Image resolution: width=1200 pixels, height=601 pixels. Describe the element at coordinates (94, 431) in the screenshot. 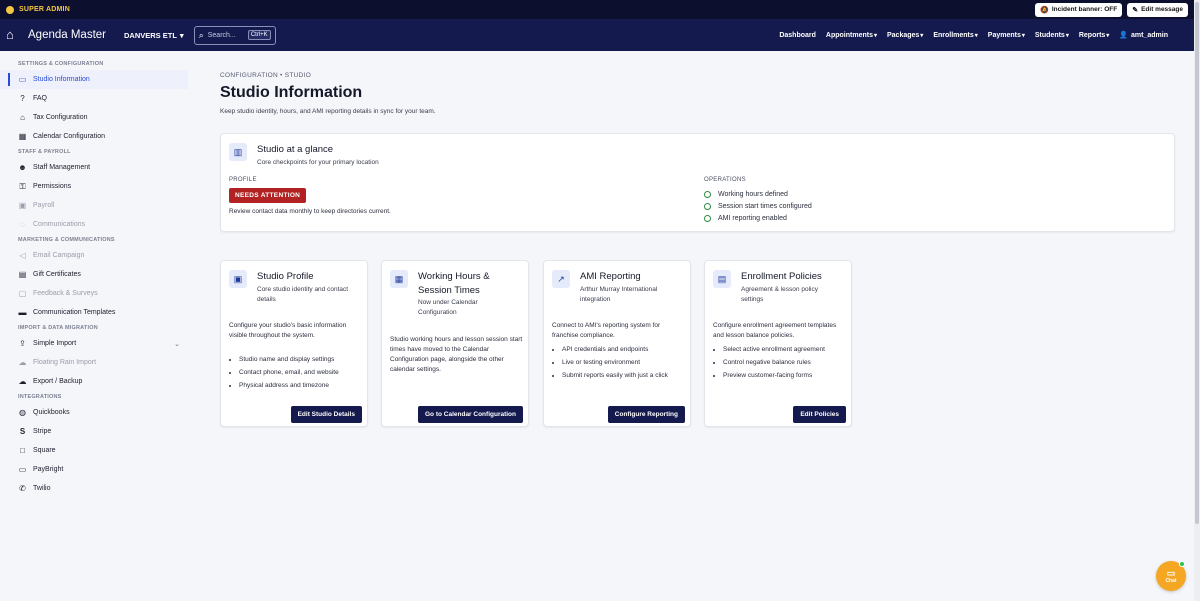

I see `sidebar-item-stripe: S Stripe` at that location.